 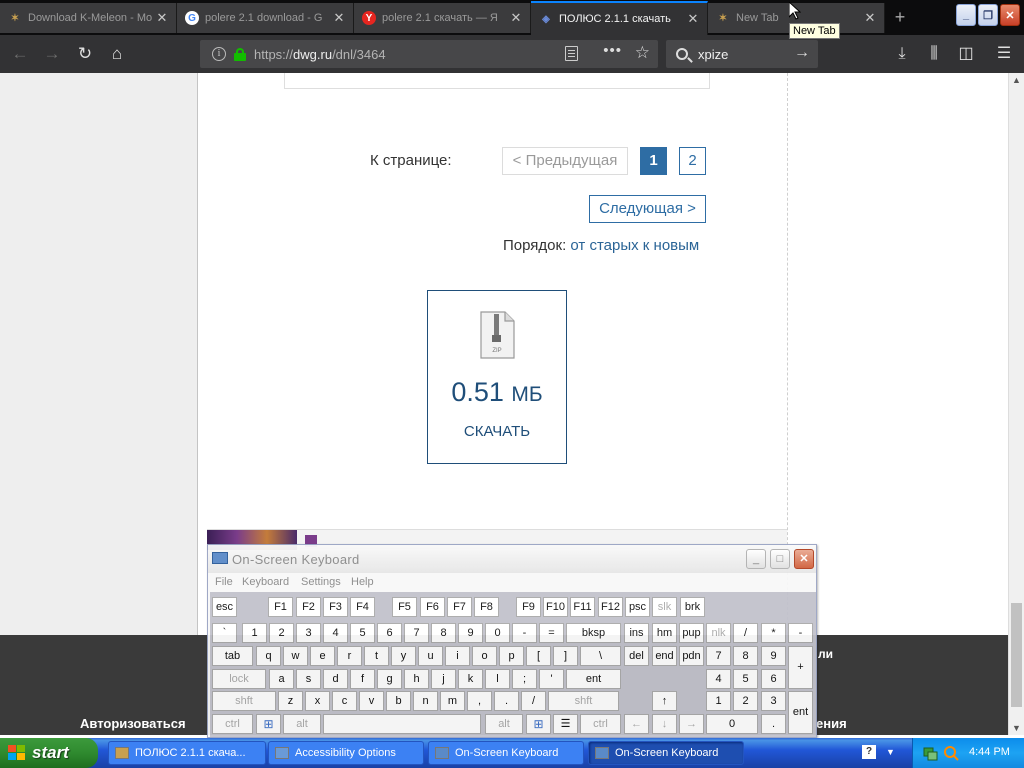 I want to click on key-key: `, so click(x=224, y=633).